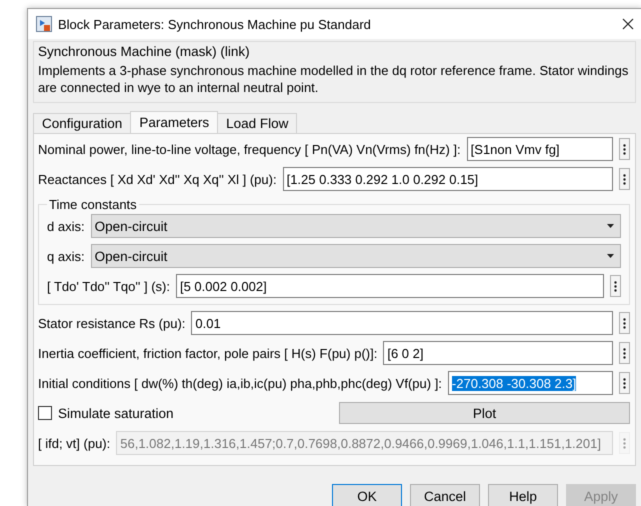 Image resolution: width=641 pixels, height=506 pixels. Describe the element at coordinates (66, 256) in the screenshot. I see `dropdown-label: q axis:` at that location.